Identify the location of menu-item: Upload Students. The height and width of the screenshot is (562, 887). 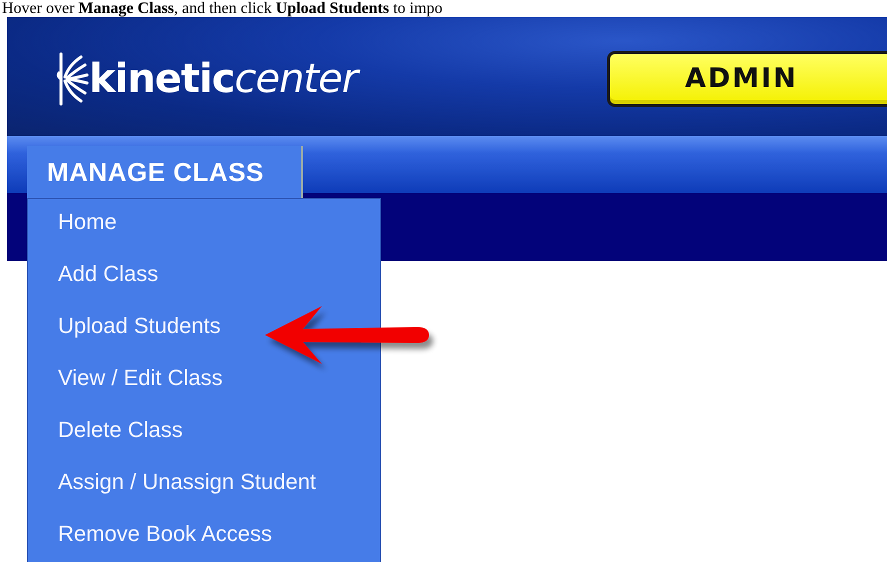
(204, 326).